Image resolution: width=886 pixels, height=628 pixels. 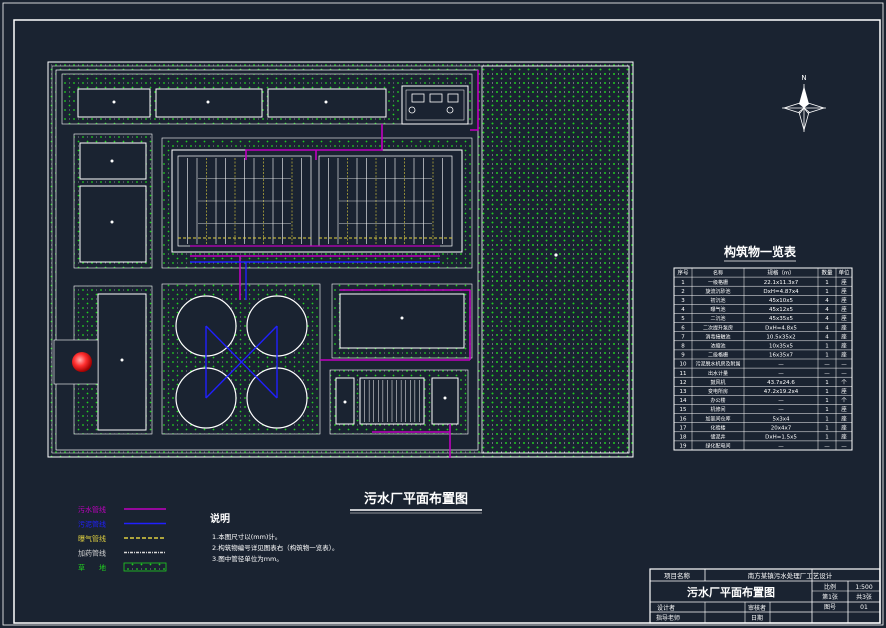 What do you see at coordinates (790, 575) in the screenshot?
I see `tb-project-name: 南方某镇污水处理厂工艺设计` at bounding box center [790, 575].